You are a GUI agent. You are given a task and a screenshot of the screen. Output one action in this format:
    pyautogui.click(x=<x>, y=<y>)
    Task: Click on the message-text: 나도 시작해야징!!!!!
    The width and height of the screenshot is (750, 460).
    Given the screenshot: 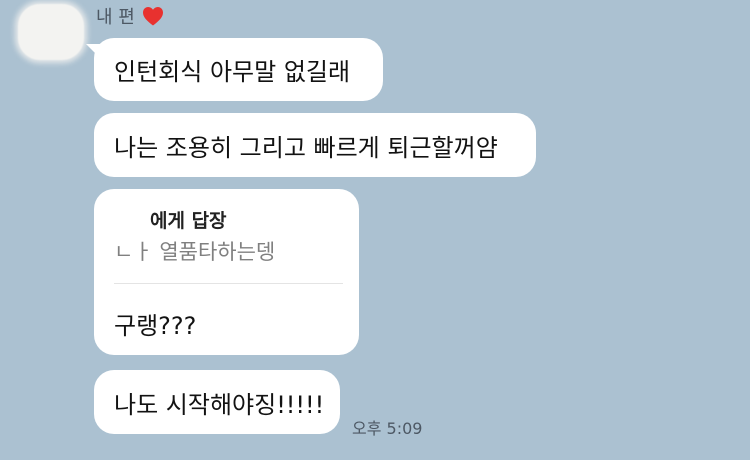 What is the action you would take?
    pyautogui.click(x=219, y=404)
    